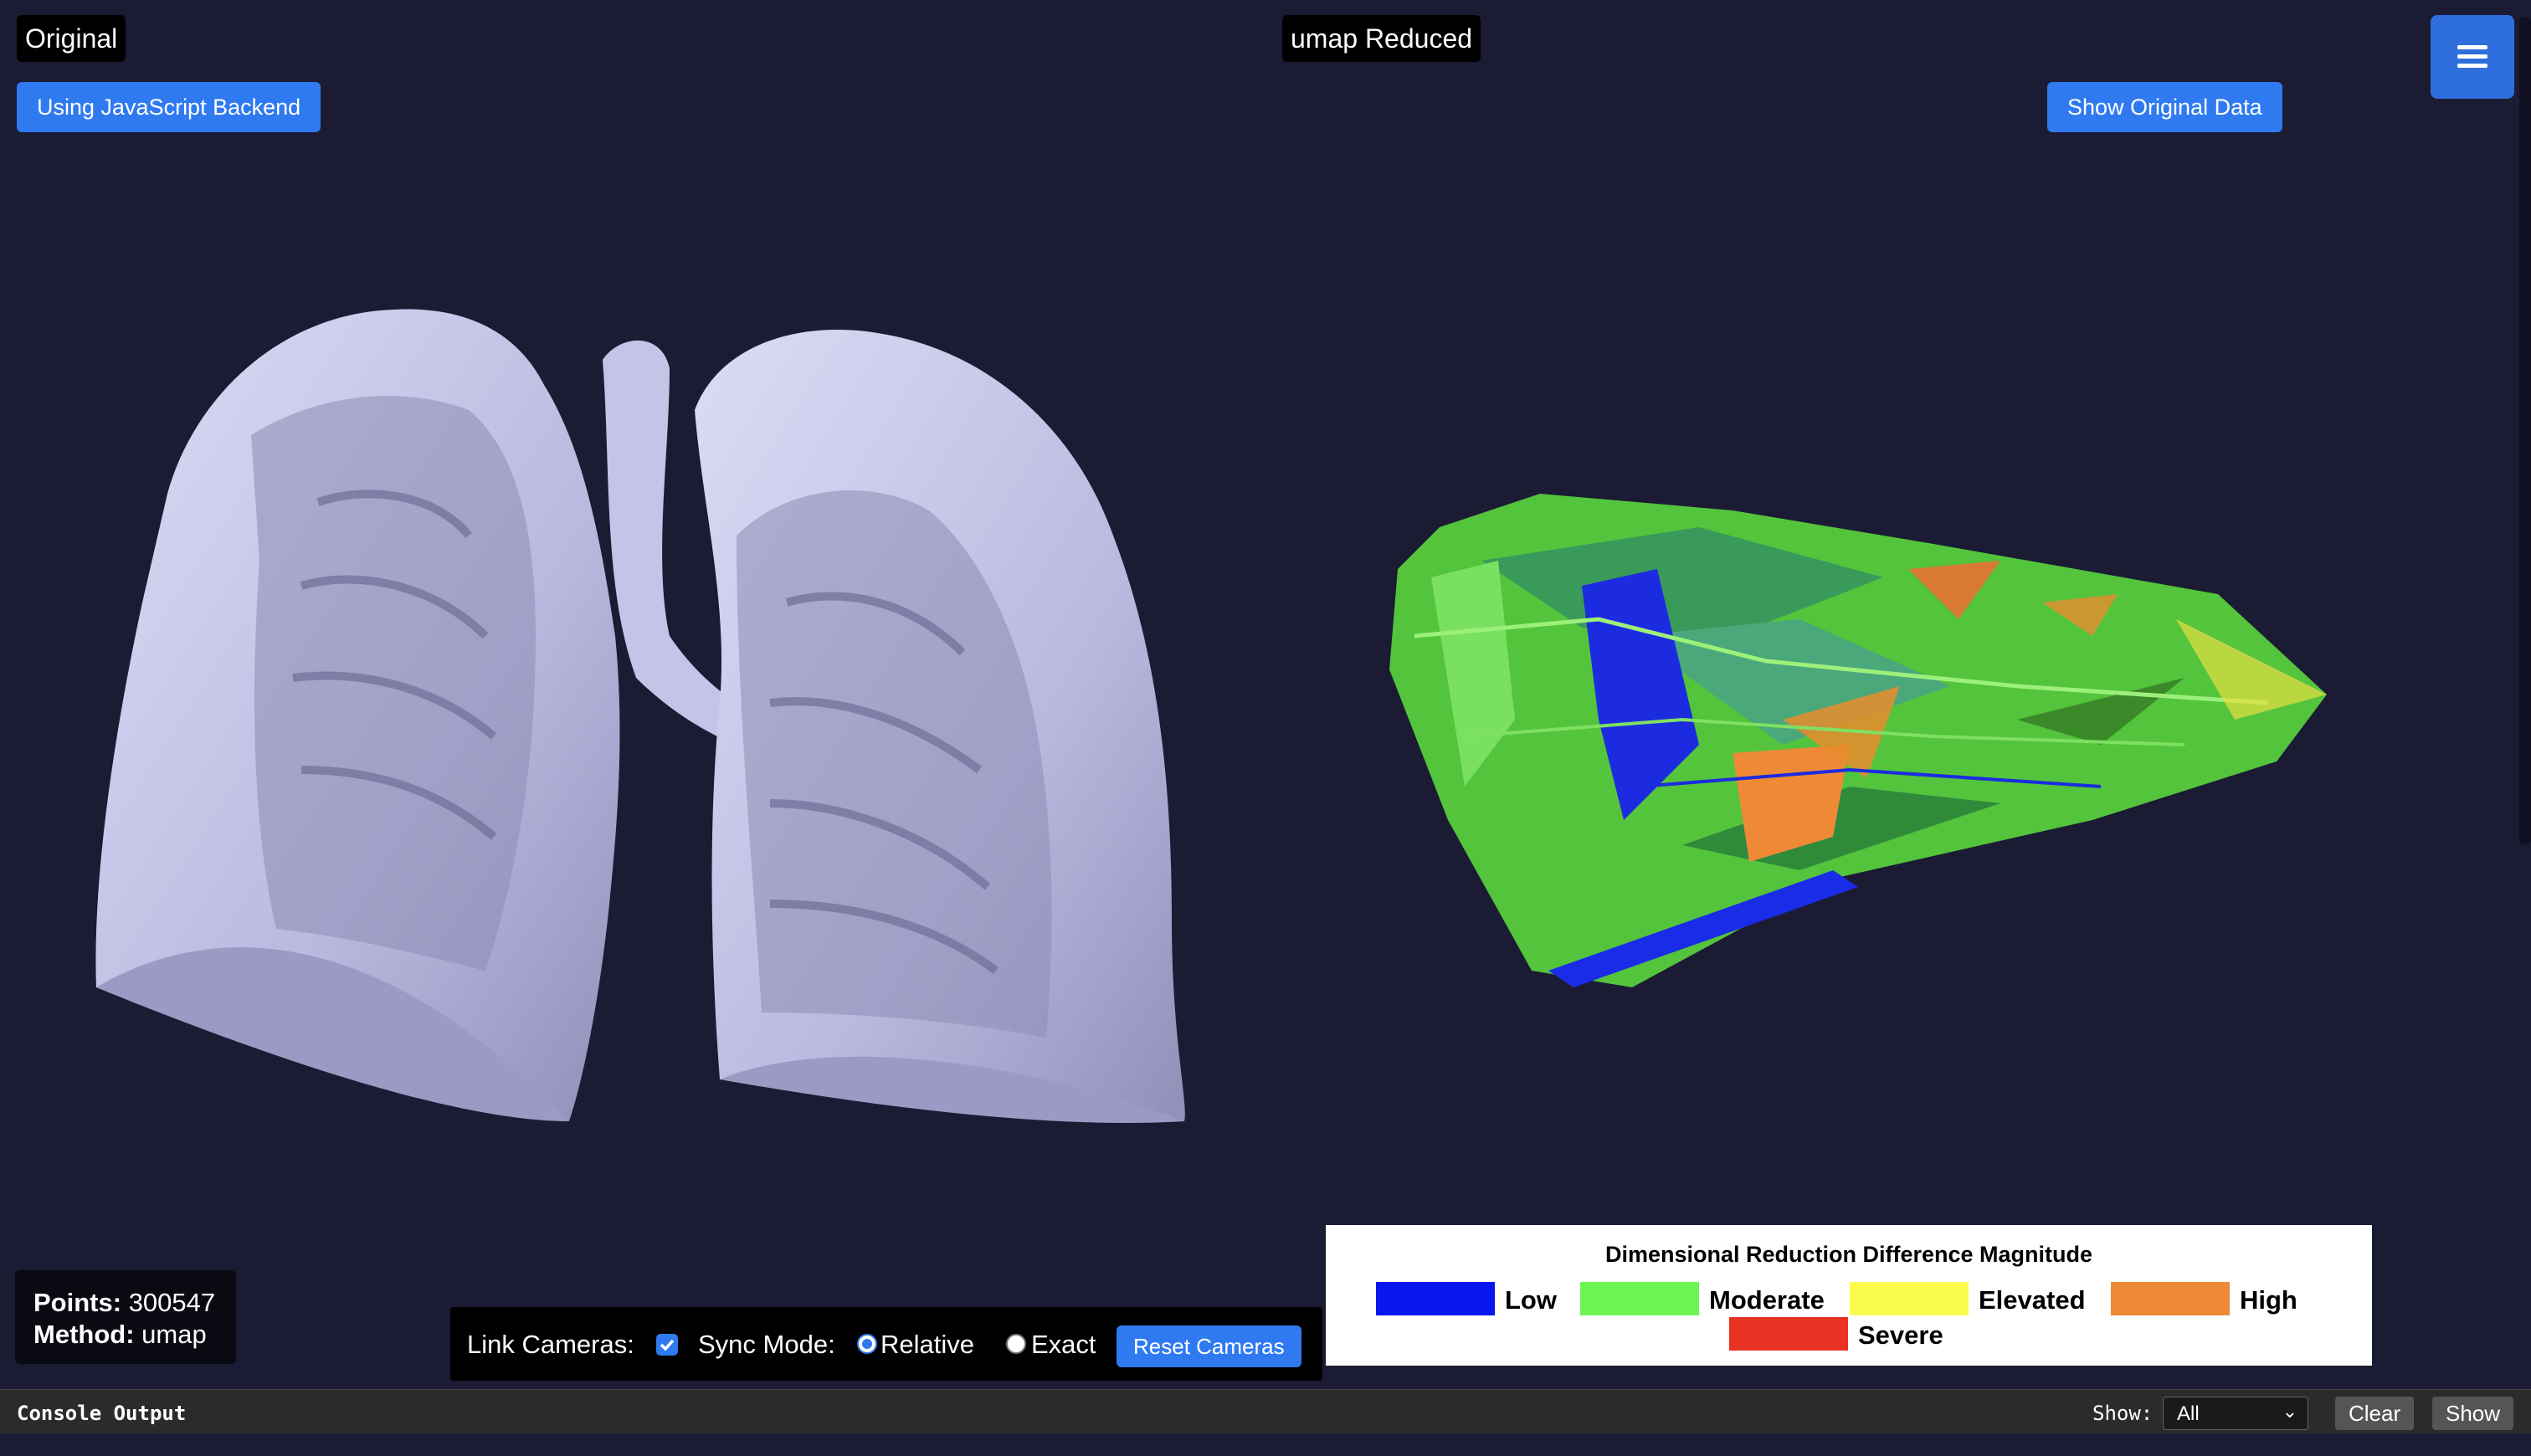 The height and width of the screenshot is (1456, 2531). Describe the element at coordinates (867, 1344) in the screenshot. I see `sync-relative-radio` at that location.